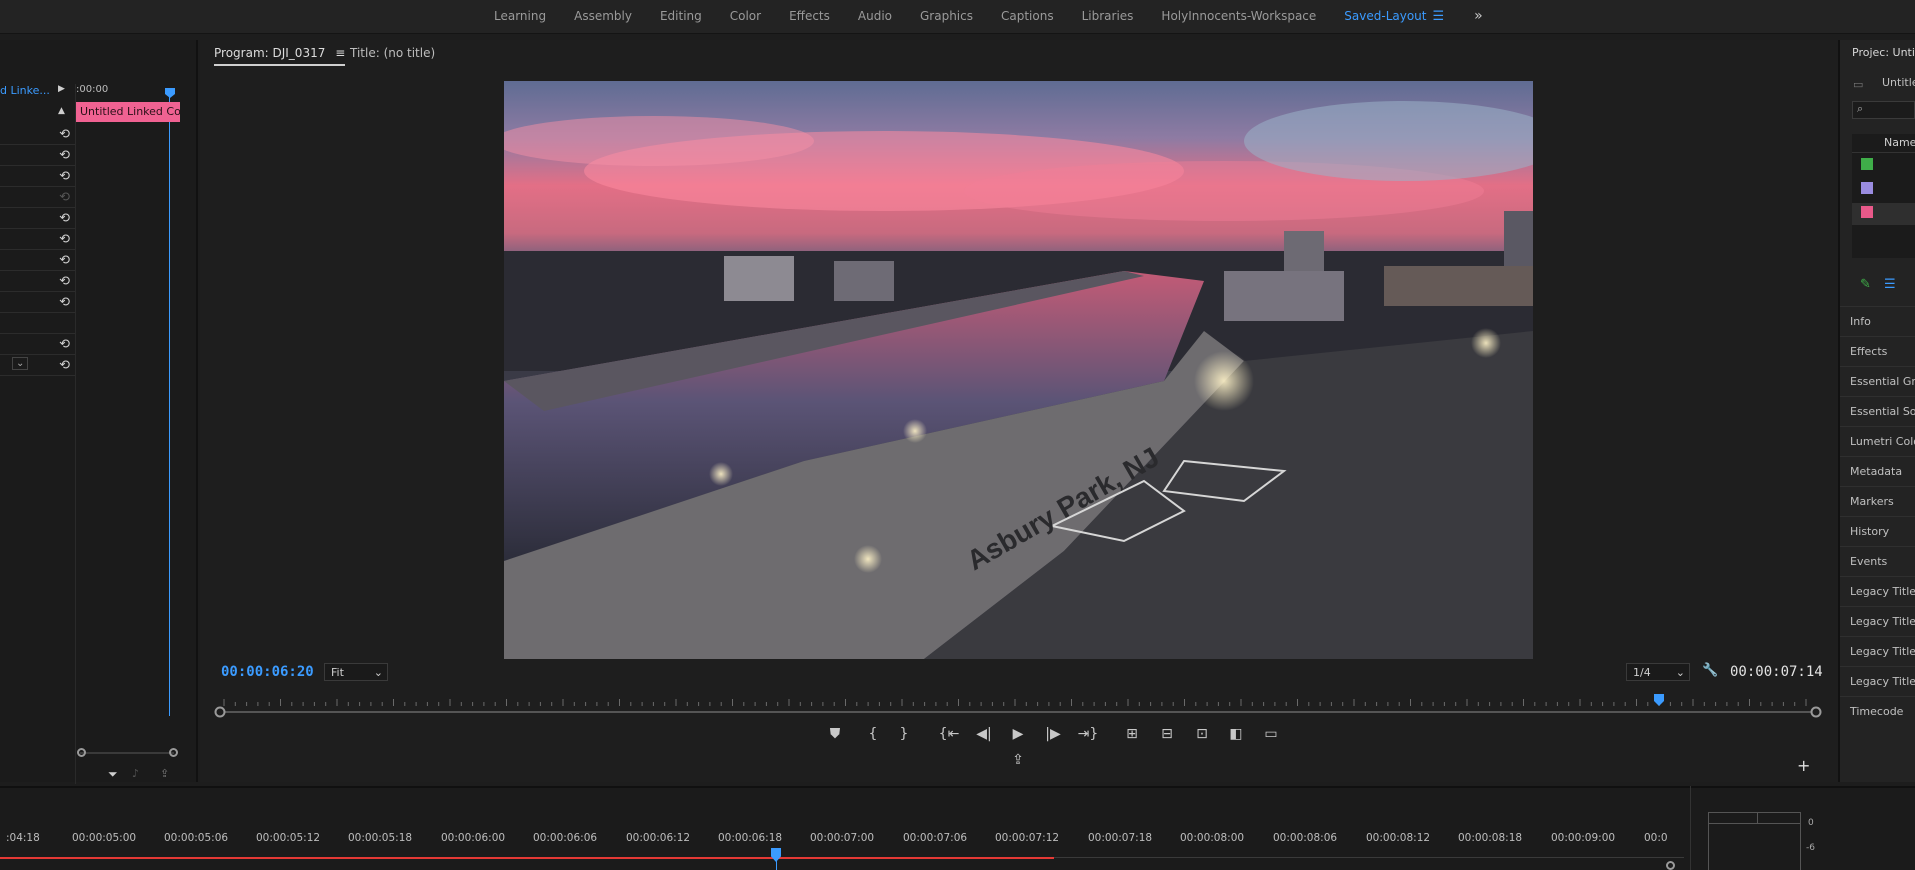 The width and height of the screenshot is (1915, 870). Describe the element at coordinates (1053, 734) in the screenshot. I see `step-forward-icon: |▶` at that location.